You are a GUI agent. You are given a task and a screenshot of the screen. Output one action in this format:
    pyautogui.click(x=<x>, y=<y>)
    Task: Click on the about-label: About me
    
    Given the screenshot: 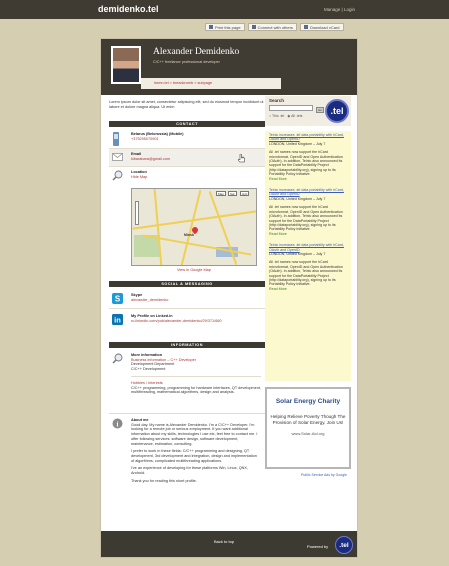 What is the action you would take?
    pyautogui.click(x=140, y=420)
    